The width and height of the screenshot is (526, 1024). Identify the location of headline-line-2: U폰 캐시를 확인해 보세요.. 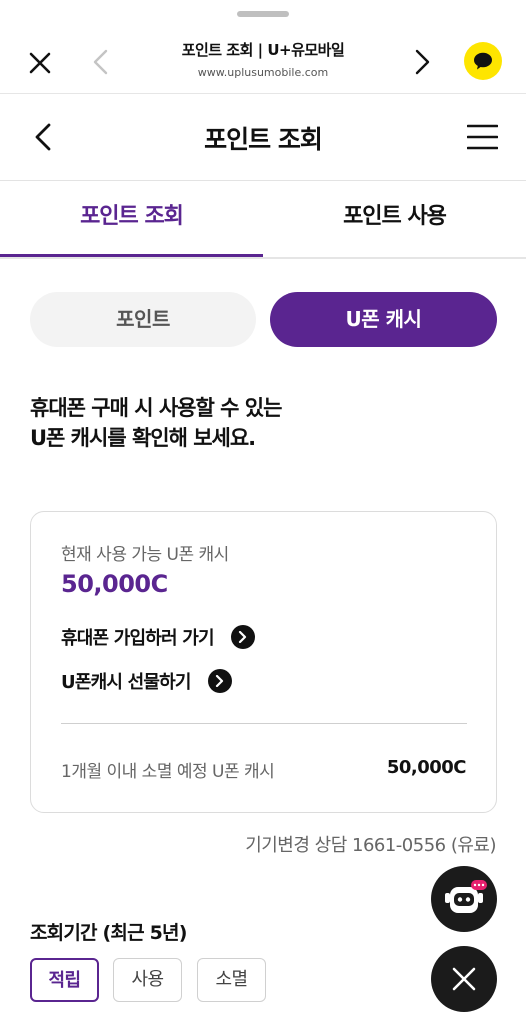
(143, 438).